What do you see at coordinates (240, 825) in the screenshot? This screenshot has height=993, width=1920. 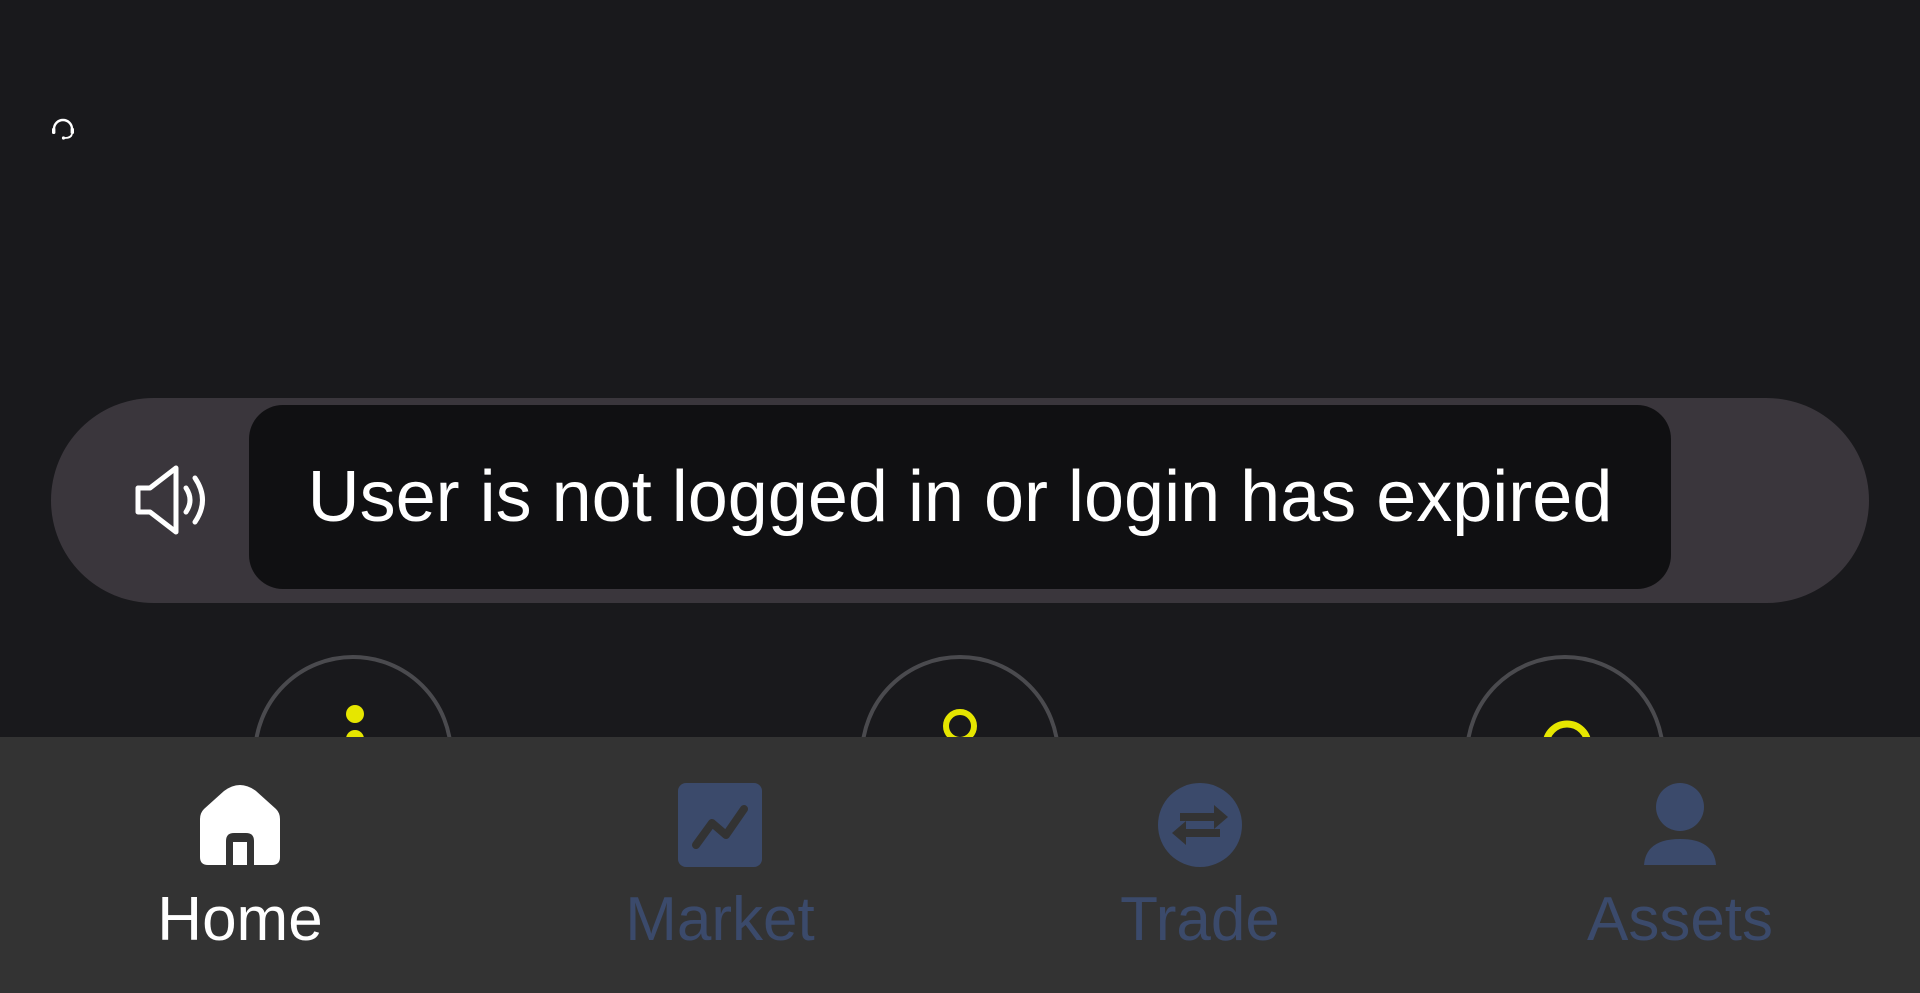 I see `home-icon` at bounding box center [240, 825].